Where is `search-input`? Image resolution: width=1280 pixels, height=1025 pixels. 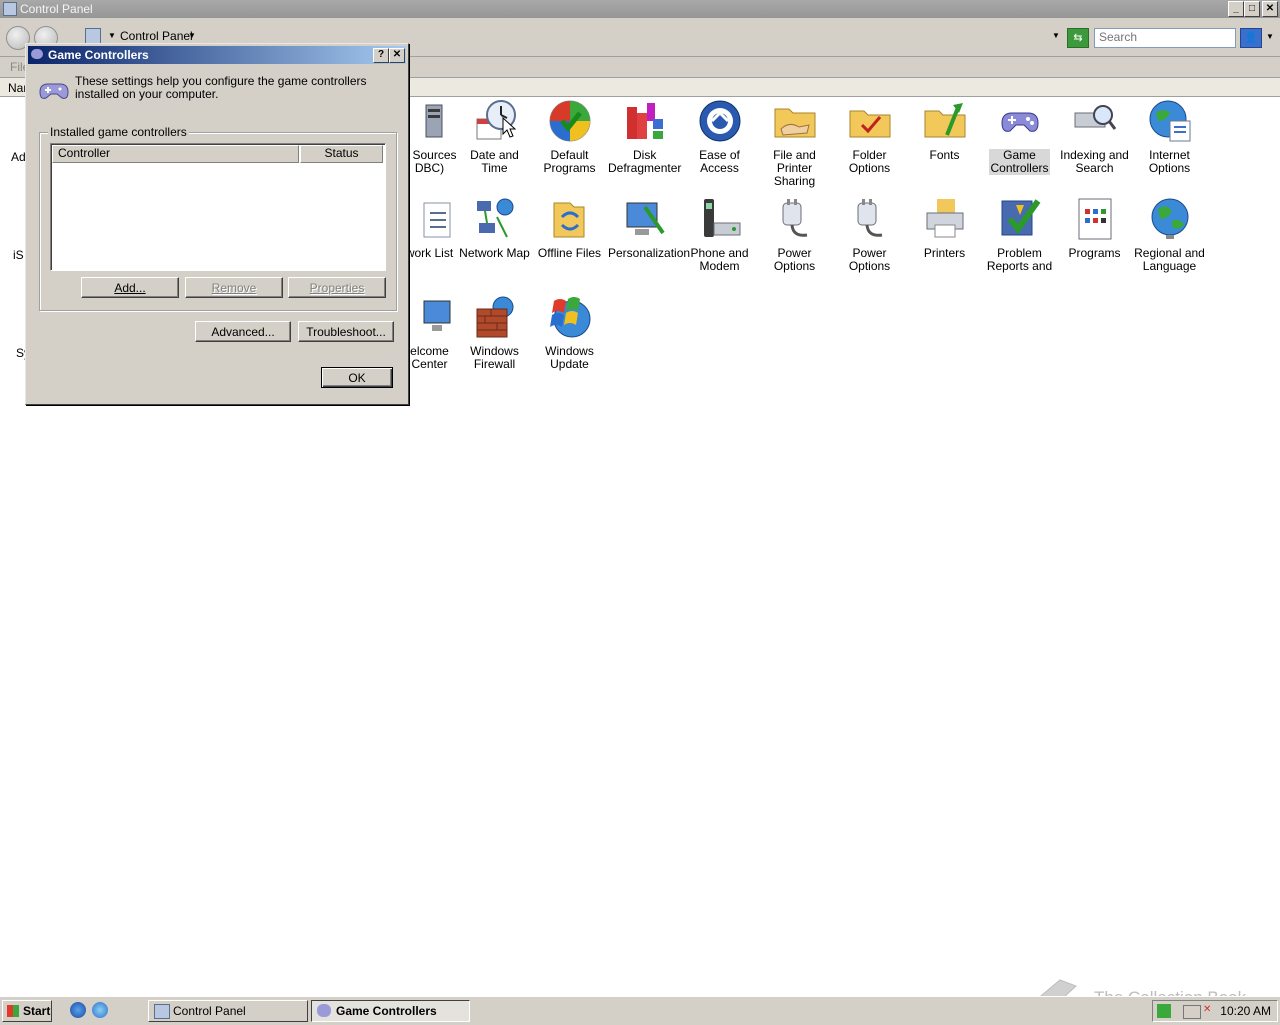 search-input is located at coordinates (1165, 37).